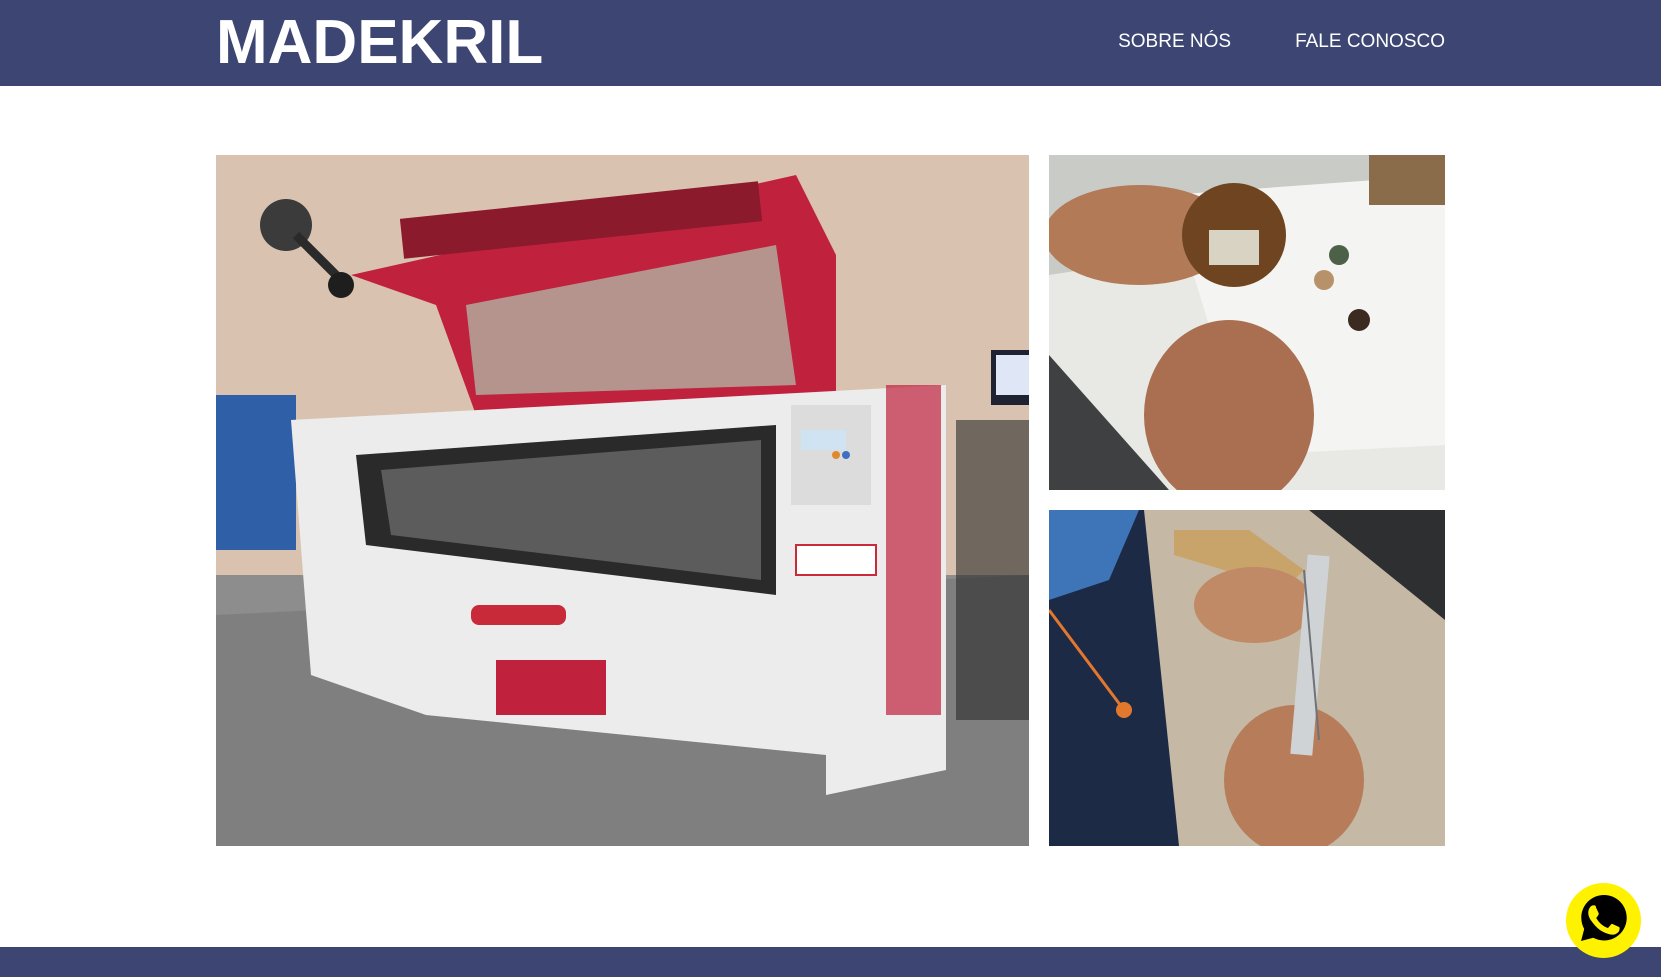 The height and width of the screenshot is (977, 1661). I want to click on whatsapp-icon, so click(1604, 920).